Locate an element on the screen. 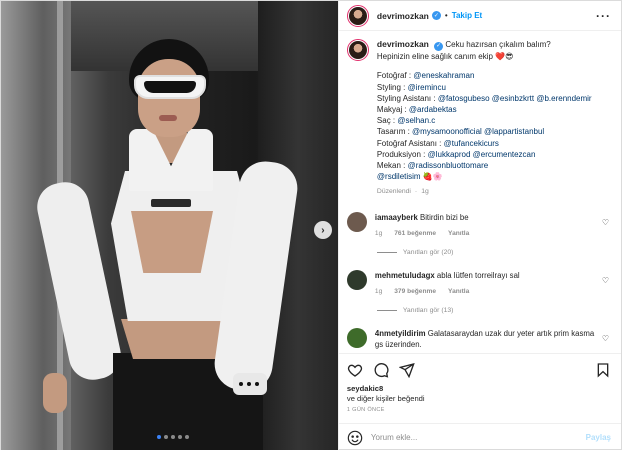 The image size is (622, 450). next-photo-button: › is located at coordinates (322, 230).